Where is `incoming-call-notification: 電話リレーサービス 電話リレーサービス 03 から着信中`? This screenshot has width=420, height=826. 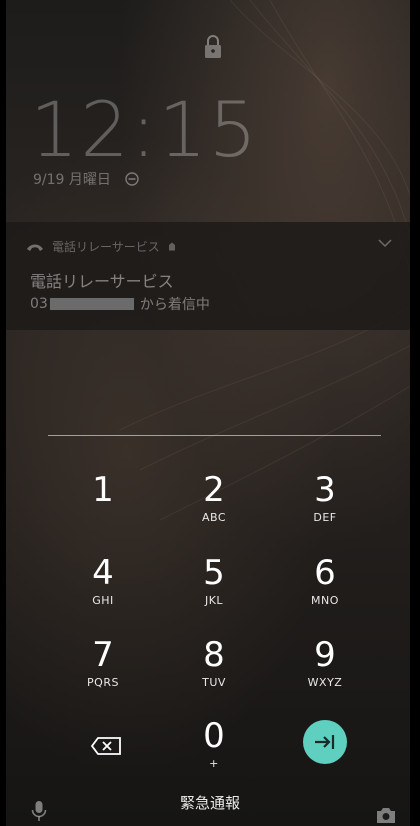 incoming-call-notification: 電話リレーサービス 電話リレーサービス 03 から着信中 is located at coordinates (208, 276).